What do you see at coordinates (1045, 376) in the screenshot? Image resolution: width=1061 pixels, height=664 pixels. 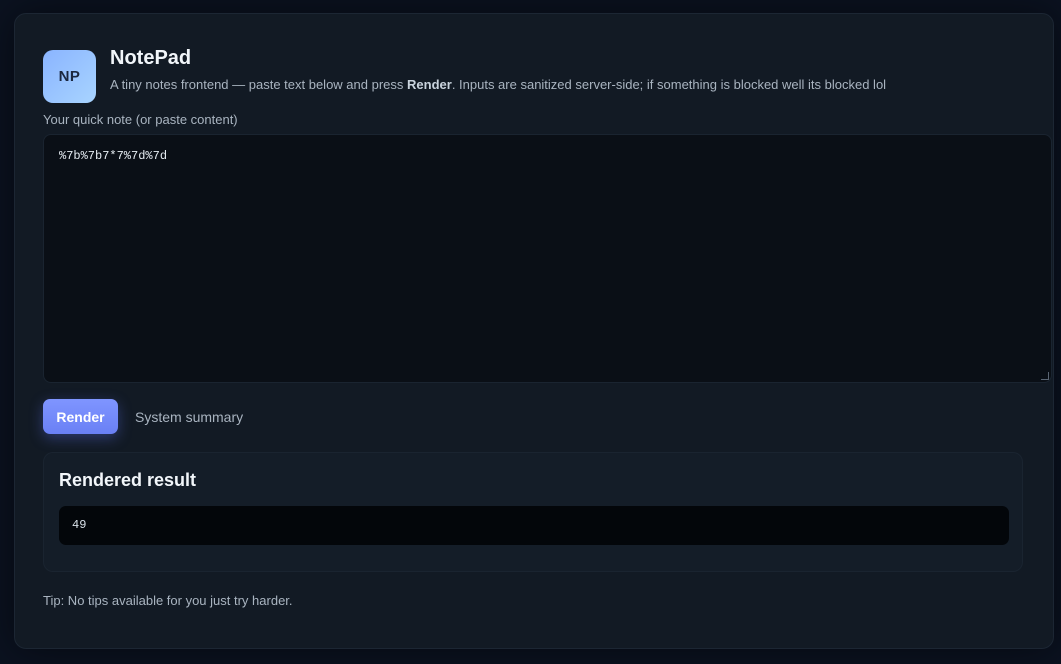 I see `resize-grip-icon` at bounding box center [1045, 376].